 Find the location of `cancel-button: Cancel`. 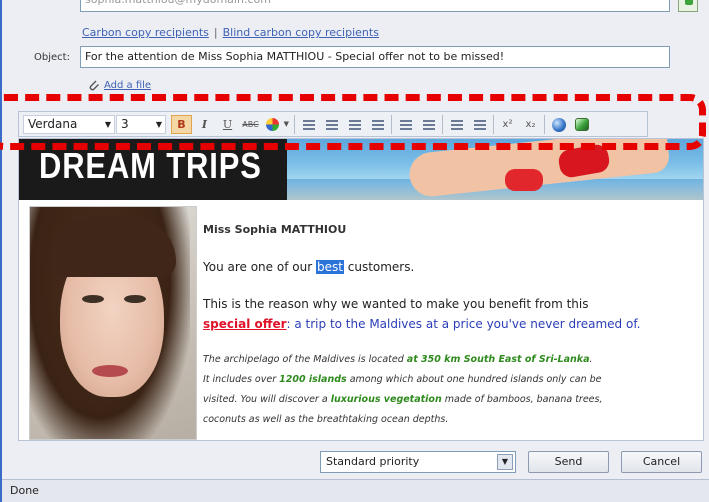

cancel-button: Cancel is located at coordinates (661, 462).